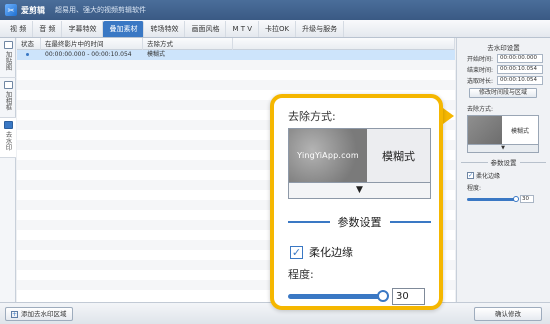 This screenshot has height=324, width=550. What do you see at coordinates (503, 162) in the screenshot?
I see `params-section-title: 参数设置` at bounding box center [503, 162].